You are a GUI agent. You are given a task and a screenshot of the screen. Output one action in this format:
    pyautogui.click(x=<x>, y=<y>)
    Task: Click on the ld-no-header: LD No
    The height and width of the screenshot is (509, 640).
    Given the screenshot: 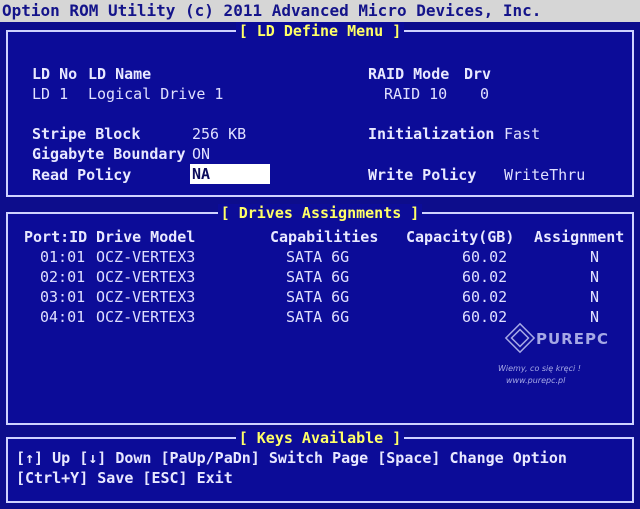 What is the action you would take?
    pyautogui.click(x=55, y=74)
    